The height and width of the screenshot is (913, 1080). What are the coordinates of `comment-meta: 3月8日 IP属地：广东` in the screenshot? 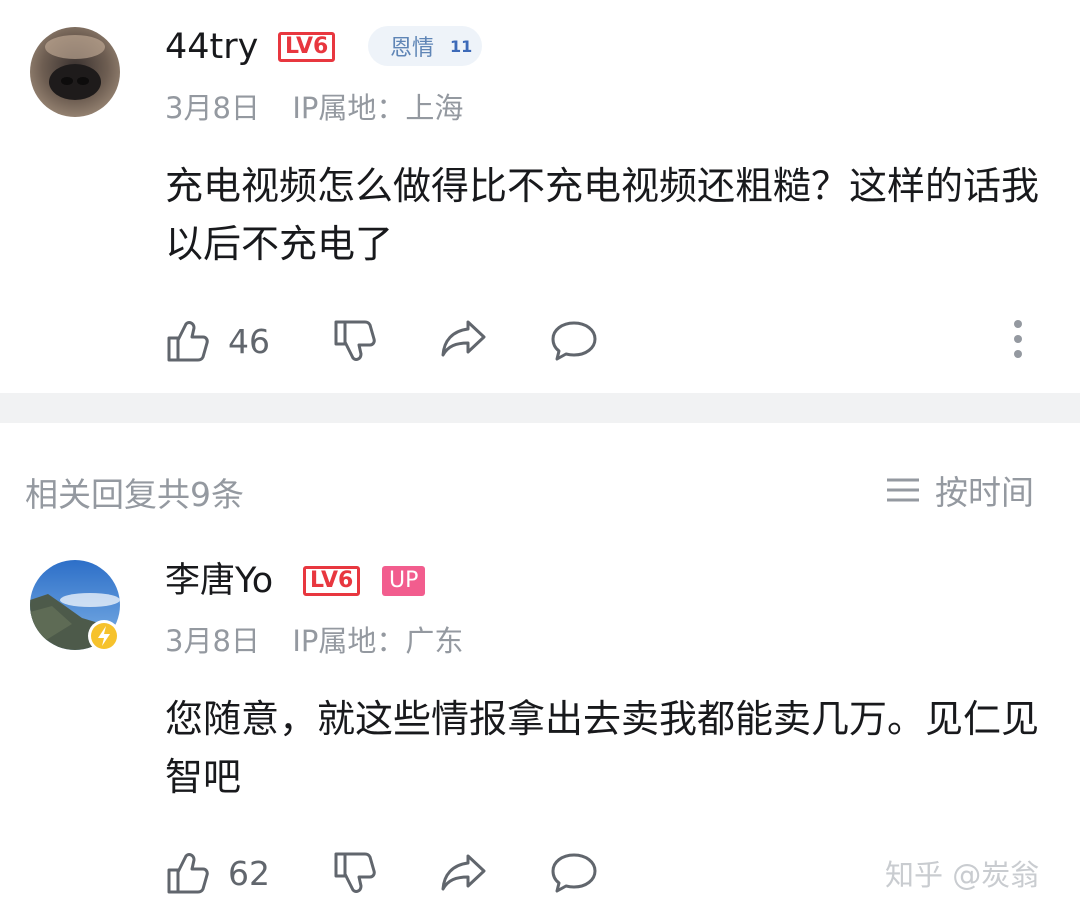 It's located at (314, 639).